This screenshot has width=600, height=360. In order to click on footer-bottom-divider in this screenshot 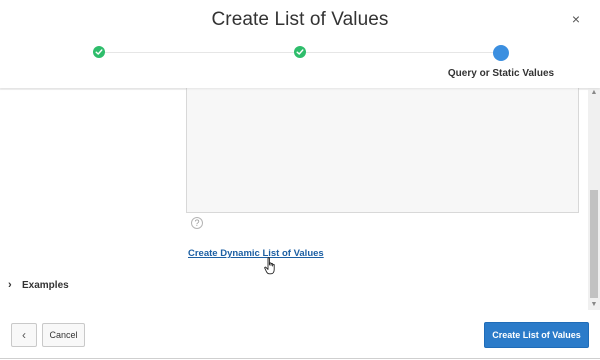, I will do `click(300, 358)`.